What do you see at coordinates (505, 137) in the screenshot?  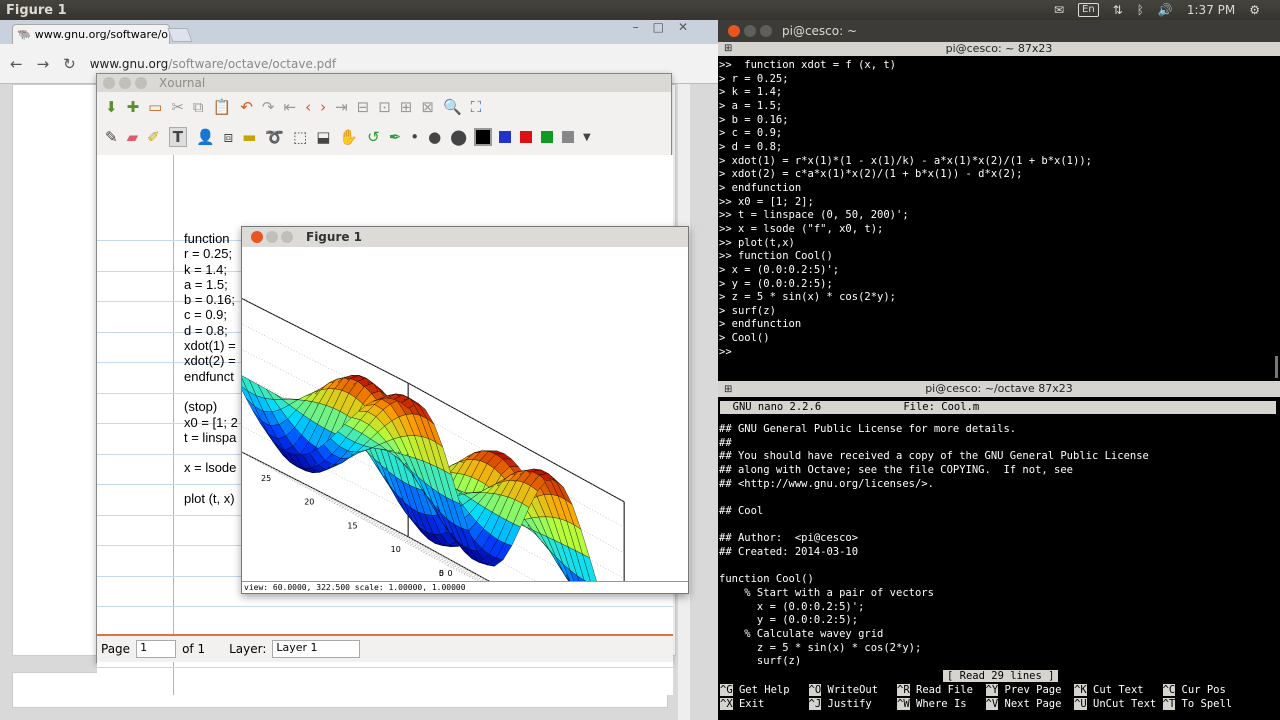 I see `color-blue` at bounding box center [505, 137].